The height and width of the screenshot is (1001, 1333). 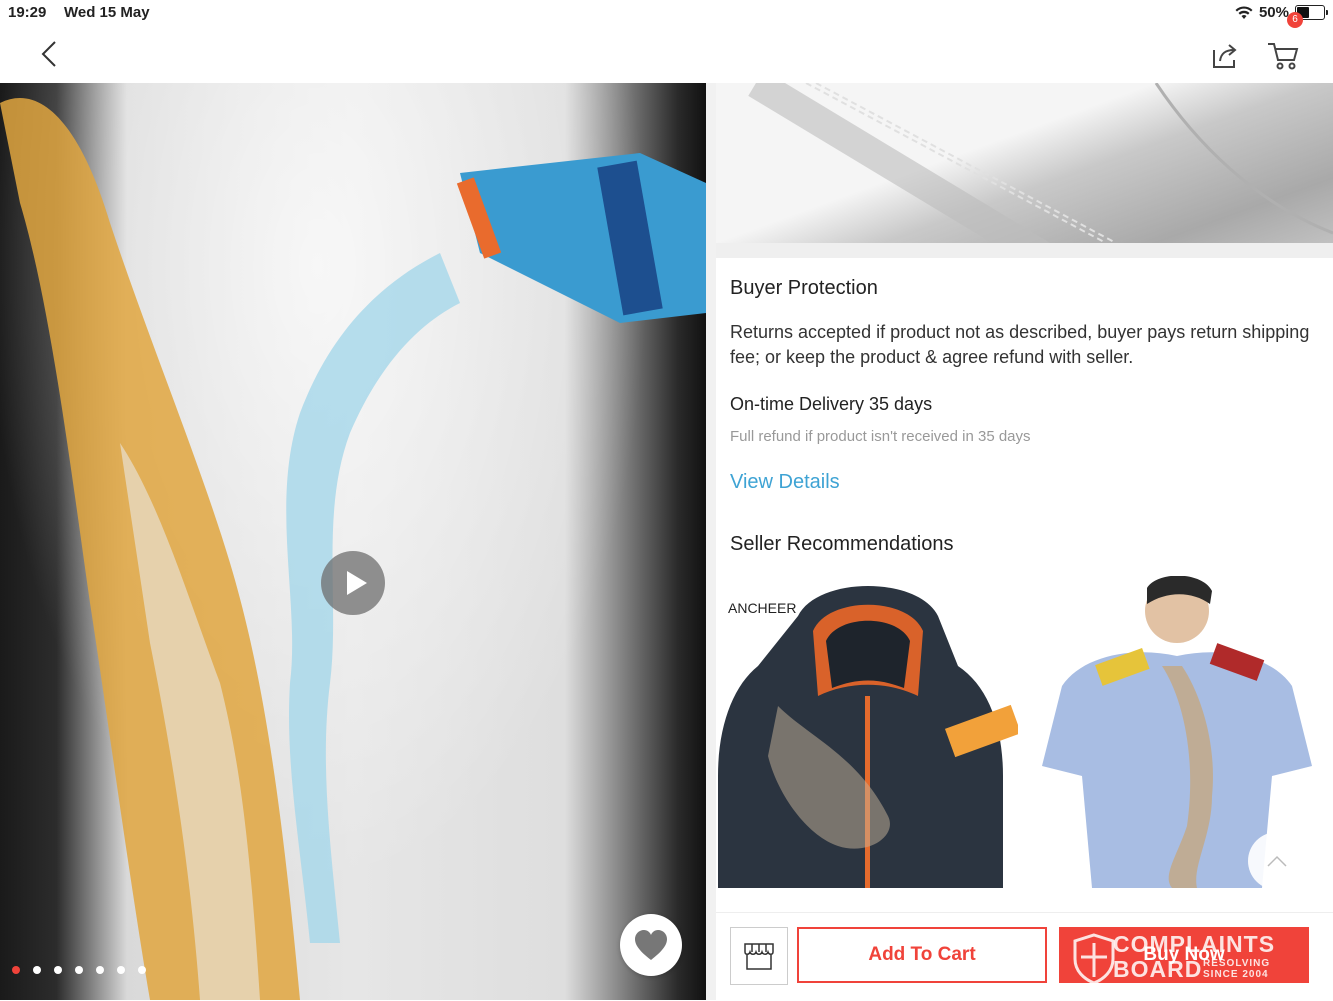 What do you see at coordinates (1295, 20) in the screenshot?
I see `cart-badge: 6` at bounding box center [1295, 20].